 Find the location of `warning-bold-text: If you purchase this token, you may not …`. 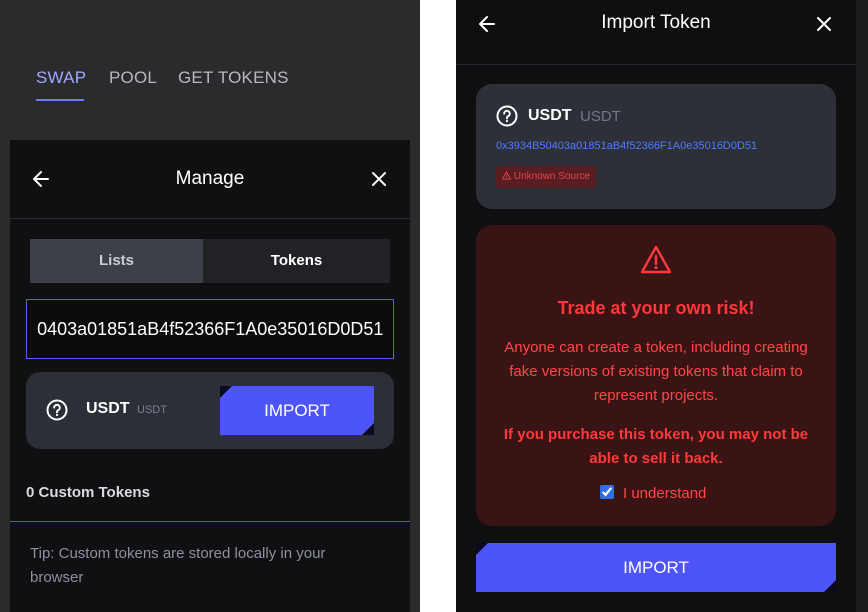

warning-bold-text: If you purchase this token, you may not … is located at coordinates (656, 446).